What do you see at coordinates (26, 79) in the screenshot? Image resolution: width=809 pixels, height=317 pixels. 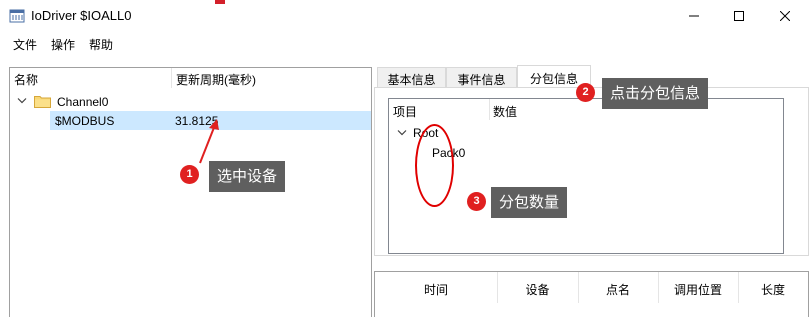 I see `column-header-name: 名称` at bounding box center [26, 79].